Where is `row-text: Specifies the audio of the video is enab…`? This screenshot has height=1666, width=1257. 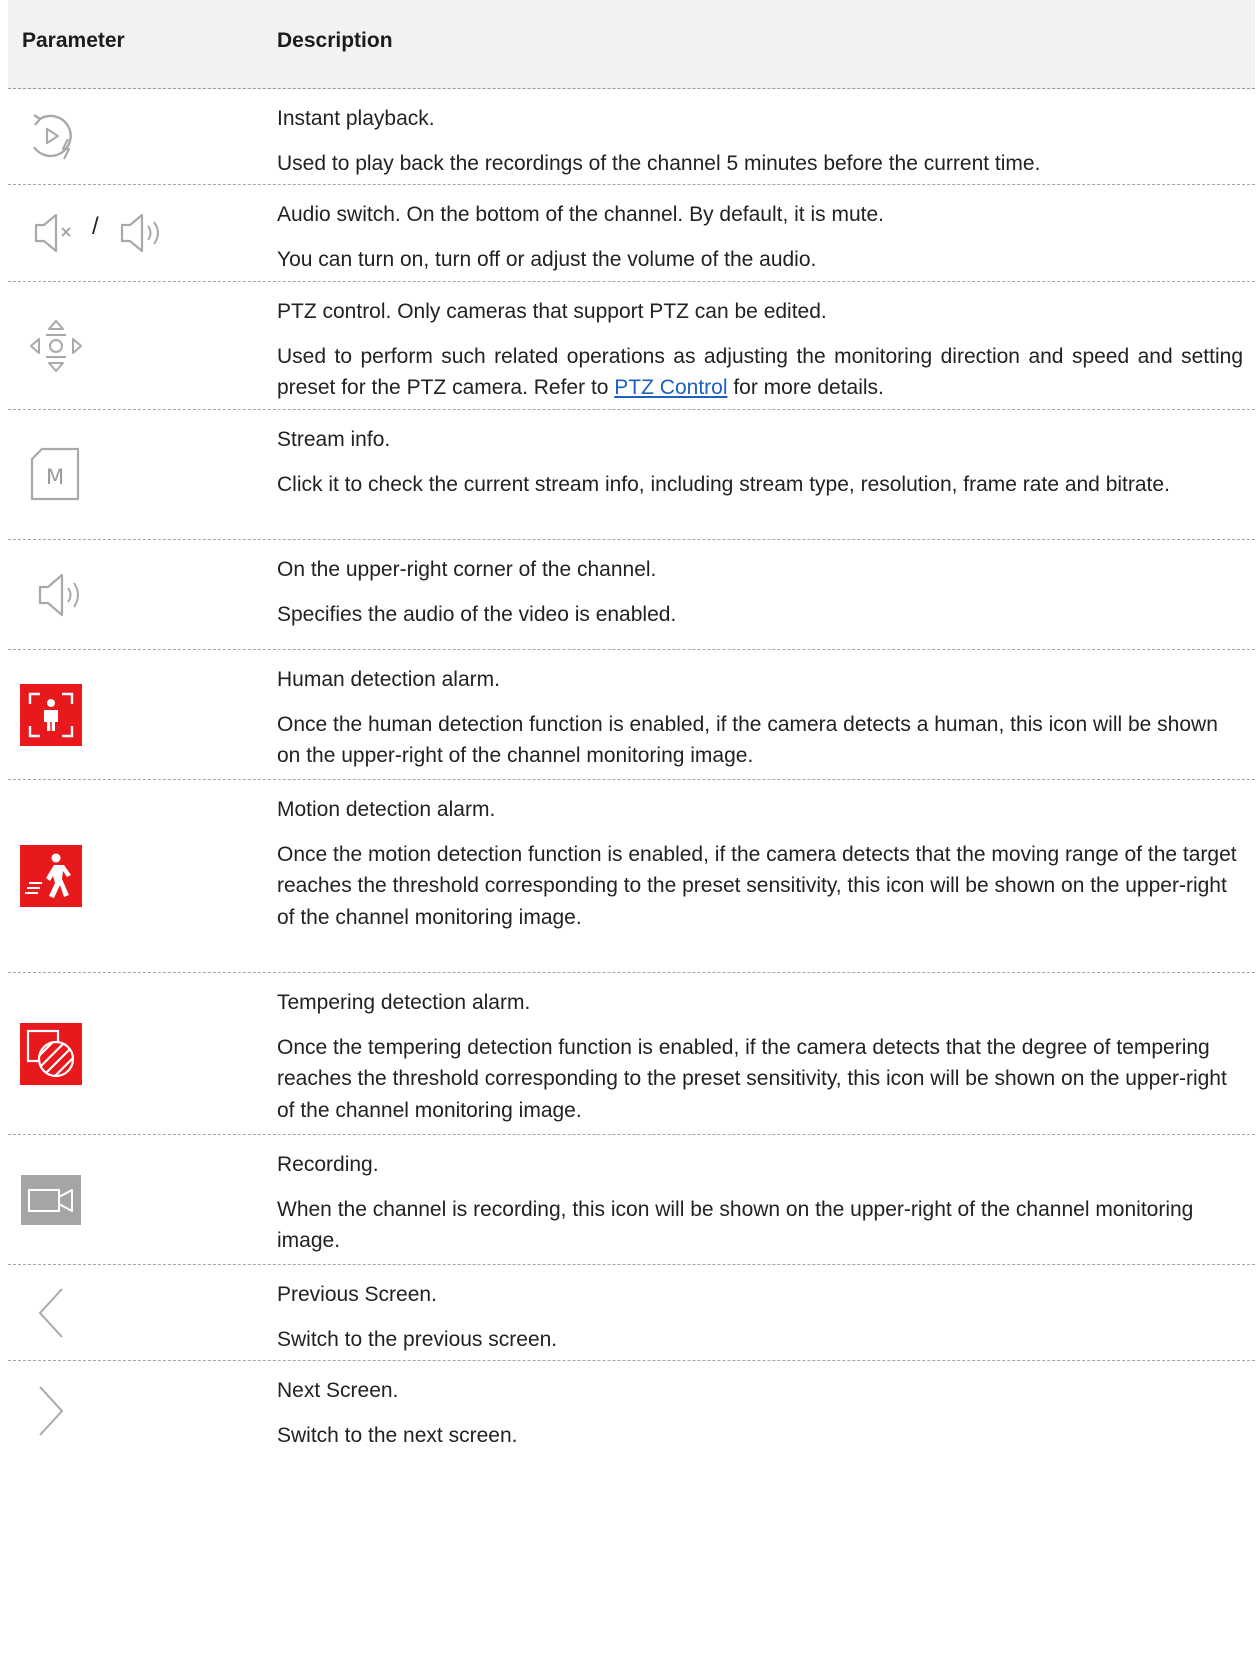 row-text: Specifies the audio of the video is enab… is located at coordinates (477, 614).